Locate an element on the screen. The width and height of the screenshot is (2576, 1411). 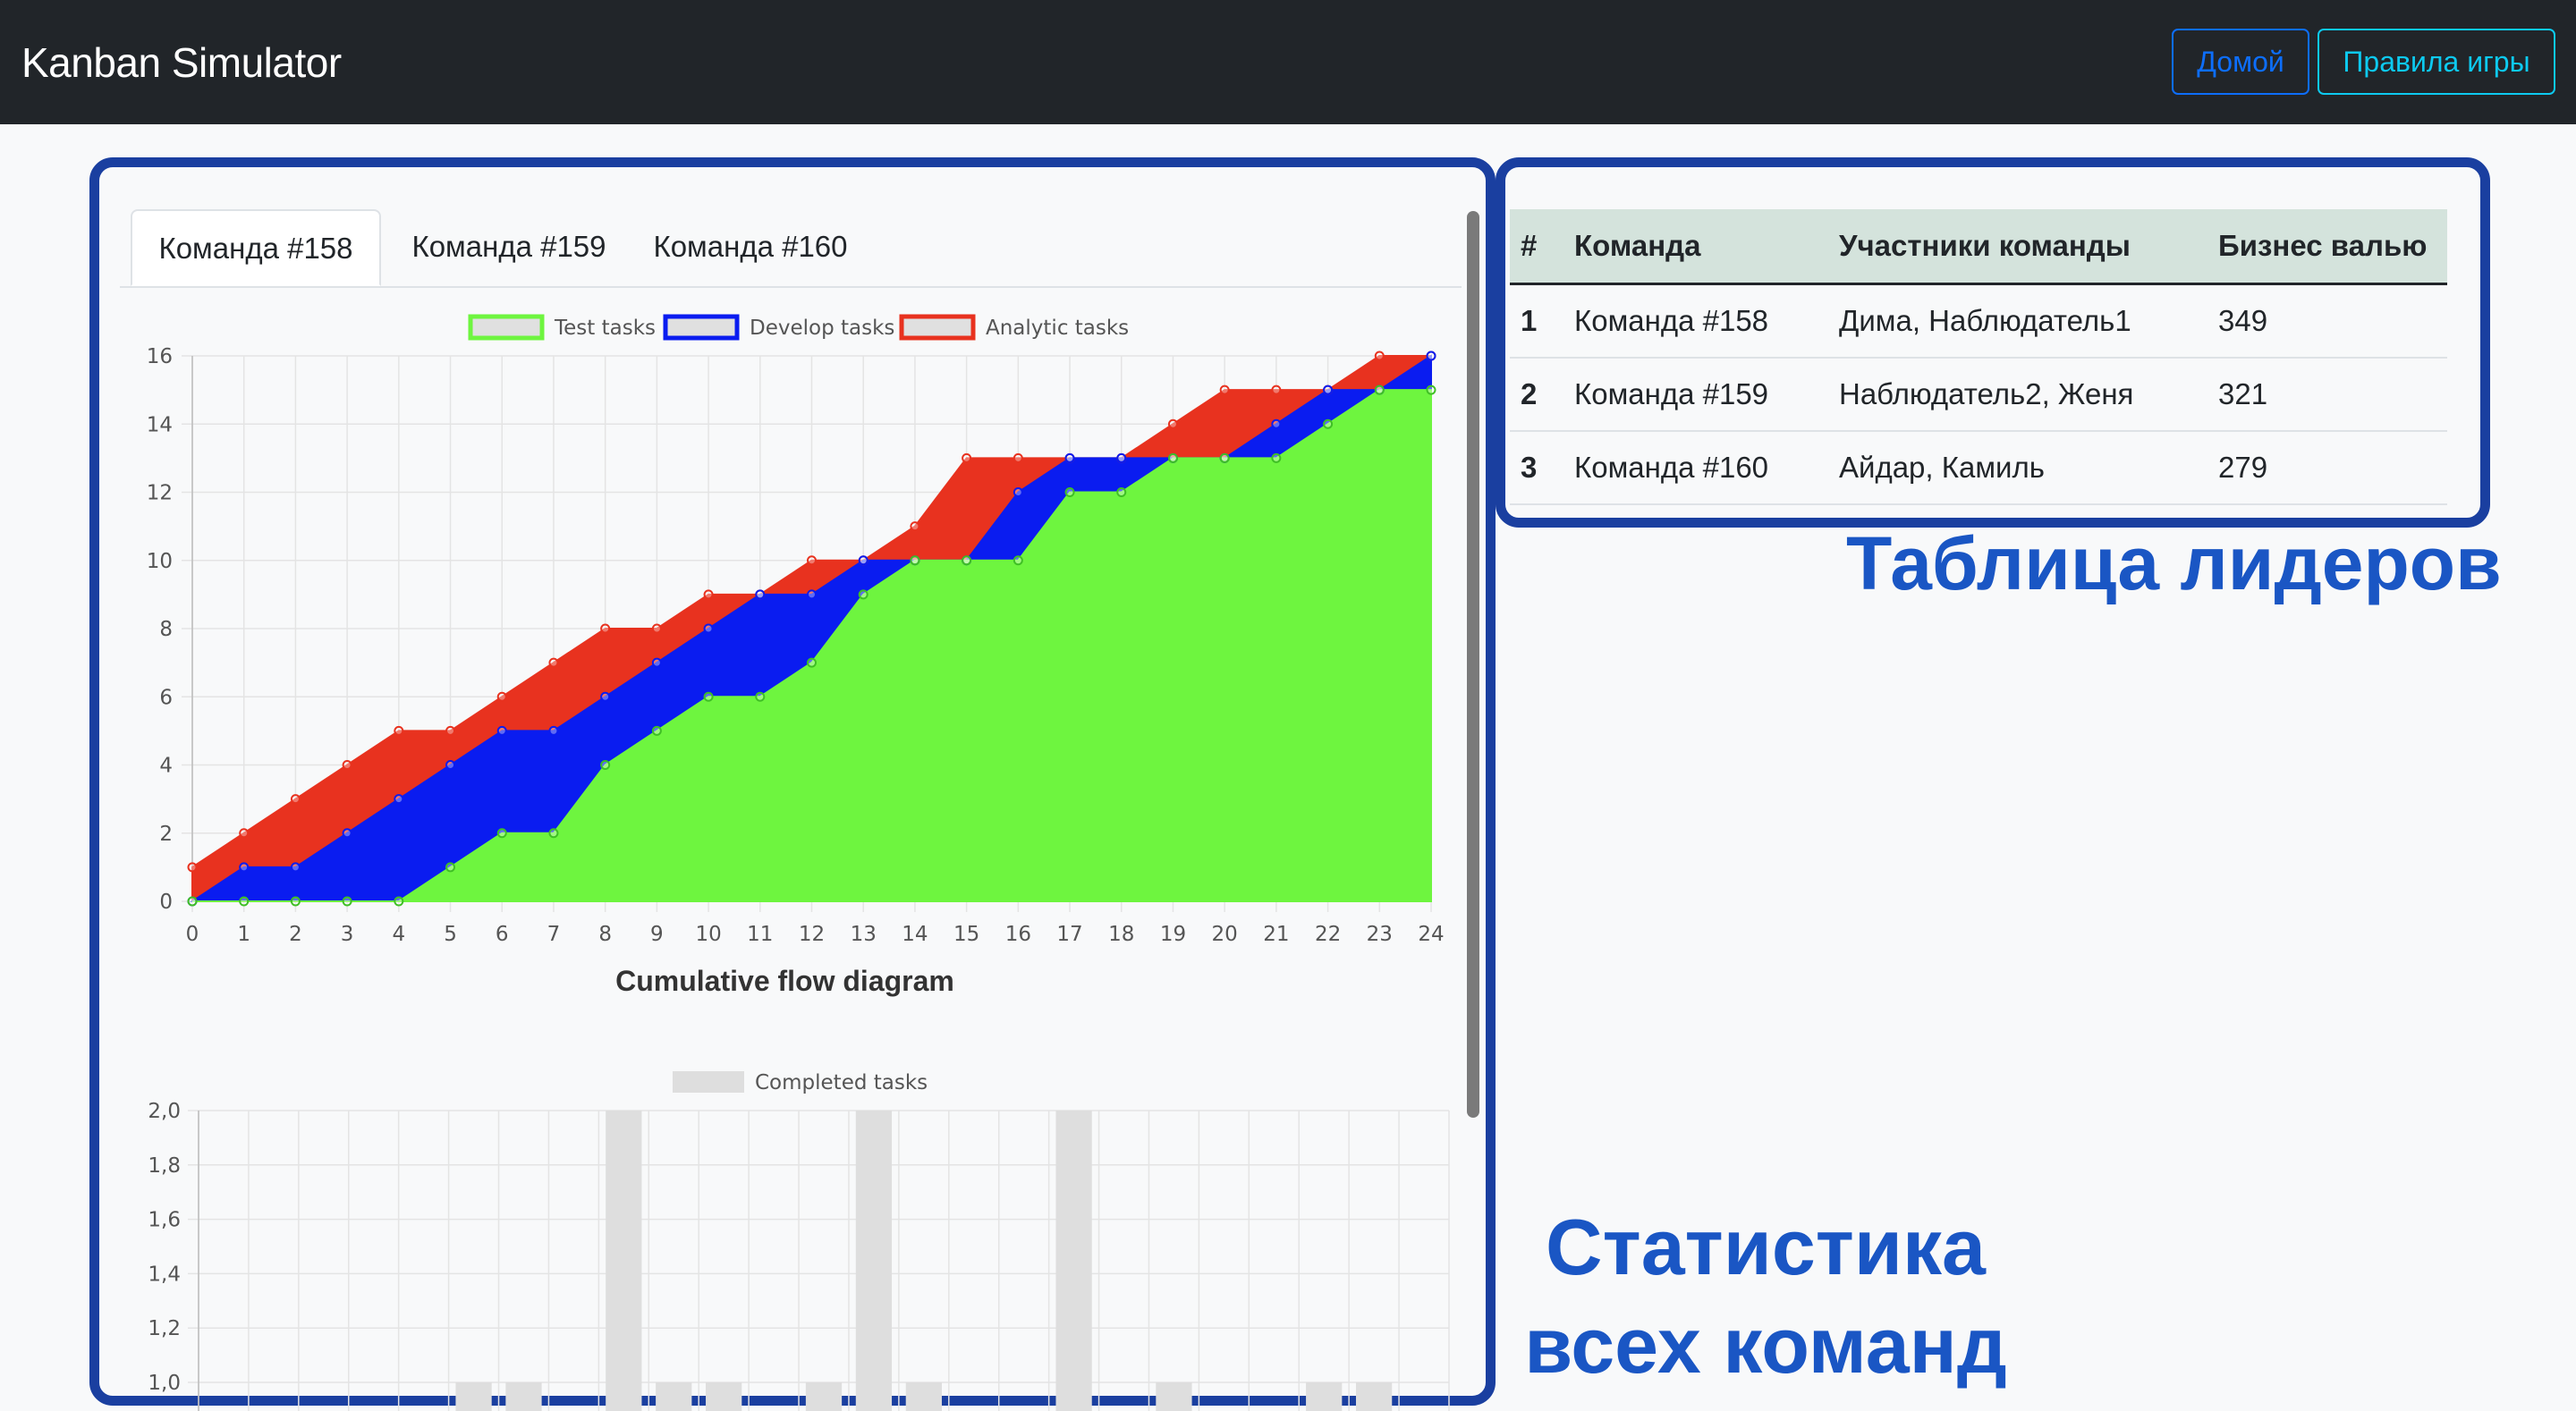
table-row: 1 Команда #158 Дима, Наблюдатель1 349 is located at coordinates (1978, 321).